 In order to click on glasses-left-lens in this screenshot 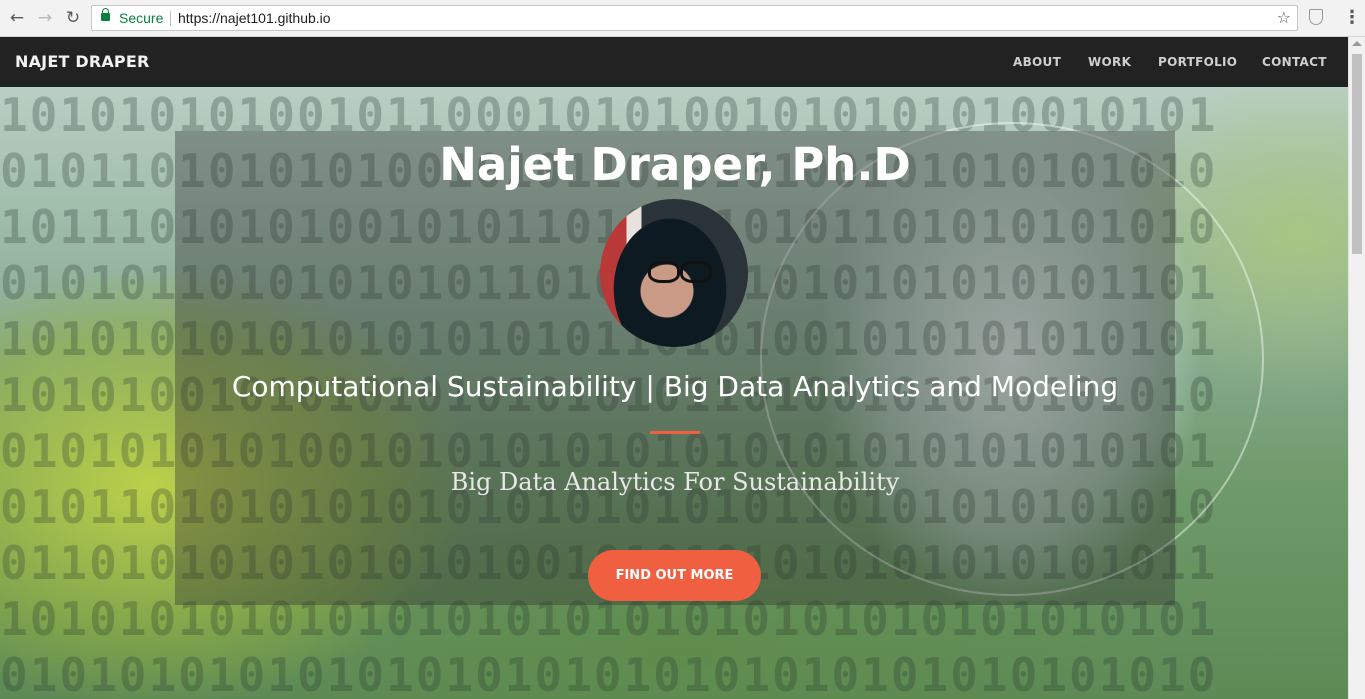, I will do `click(664, 272)`.